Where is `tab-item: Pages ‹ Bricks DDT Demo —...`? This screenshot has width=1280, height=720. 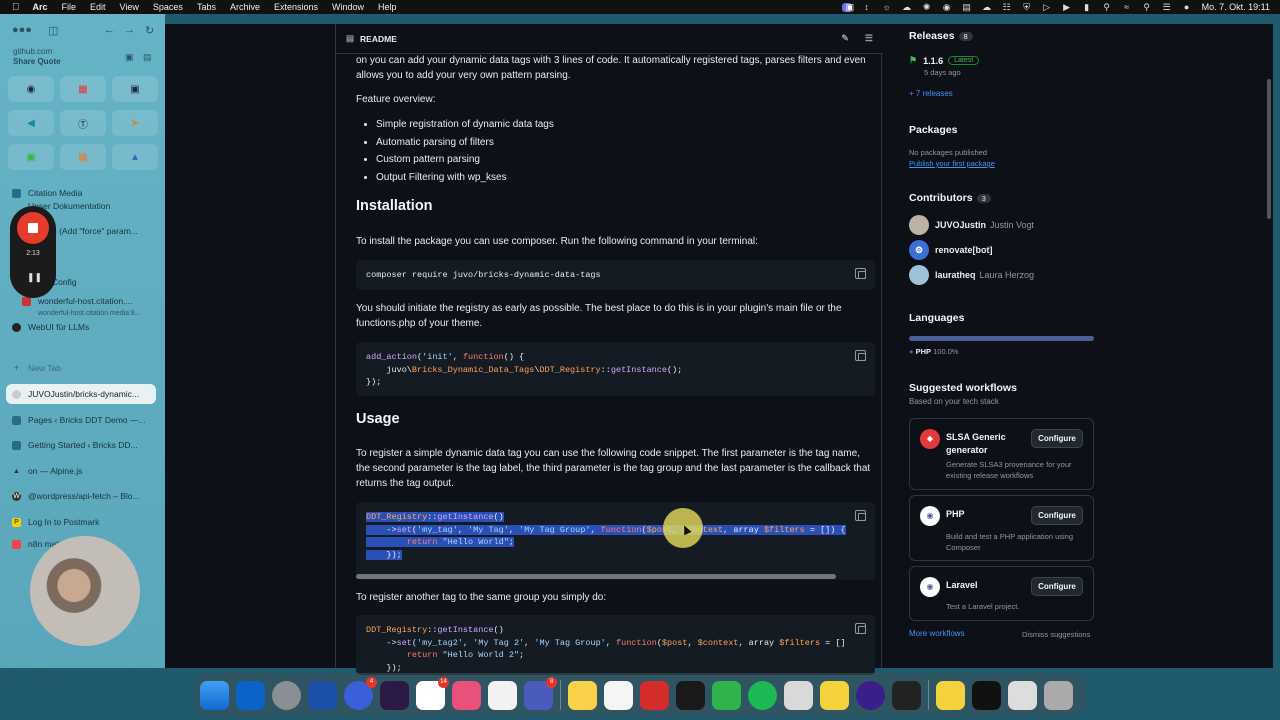
tab-item: Pages ‹ Bricks DDT Demo —... is located at coordinates (81, 420).